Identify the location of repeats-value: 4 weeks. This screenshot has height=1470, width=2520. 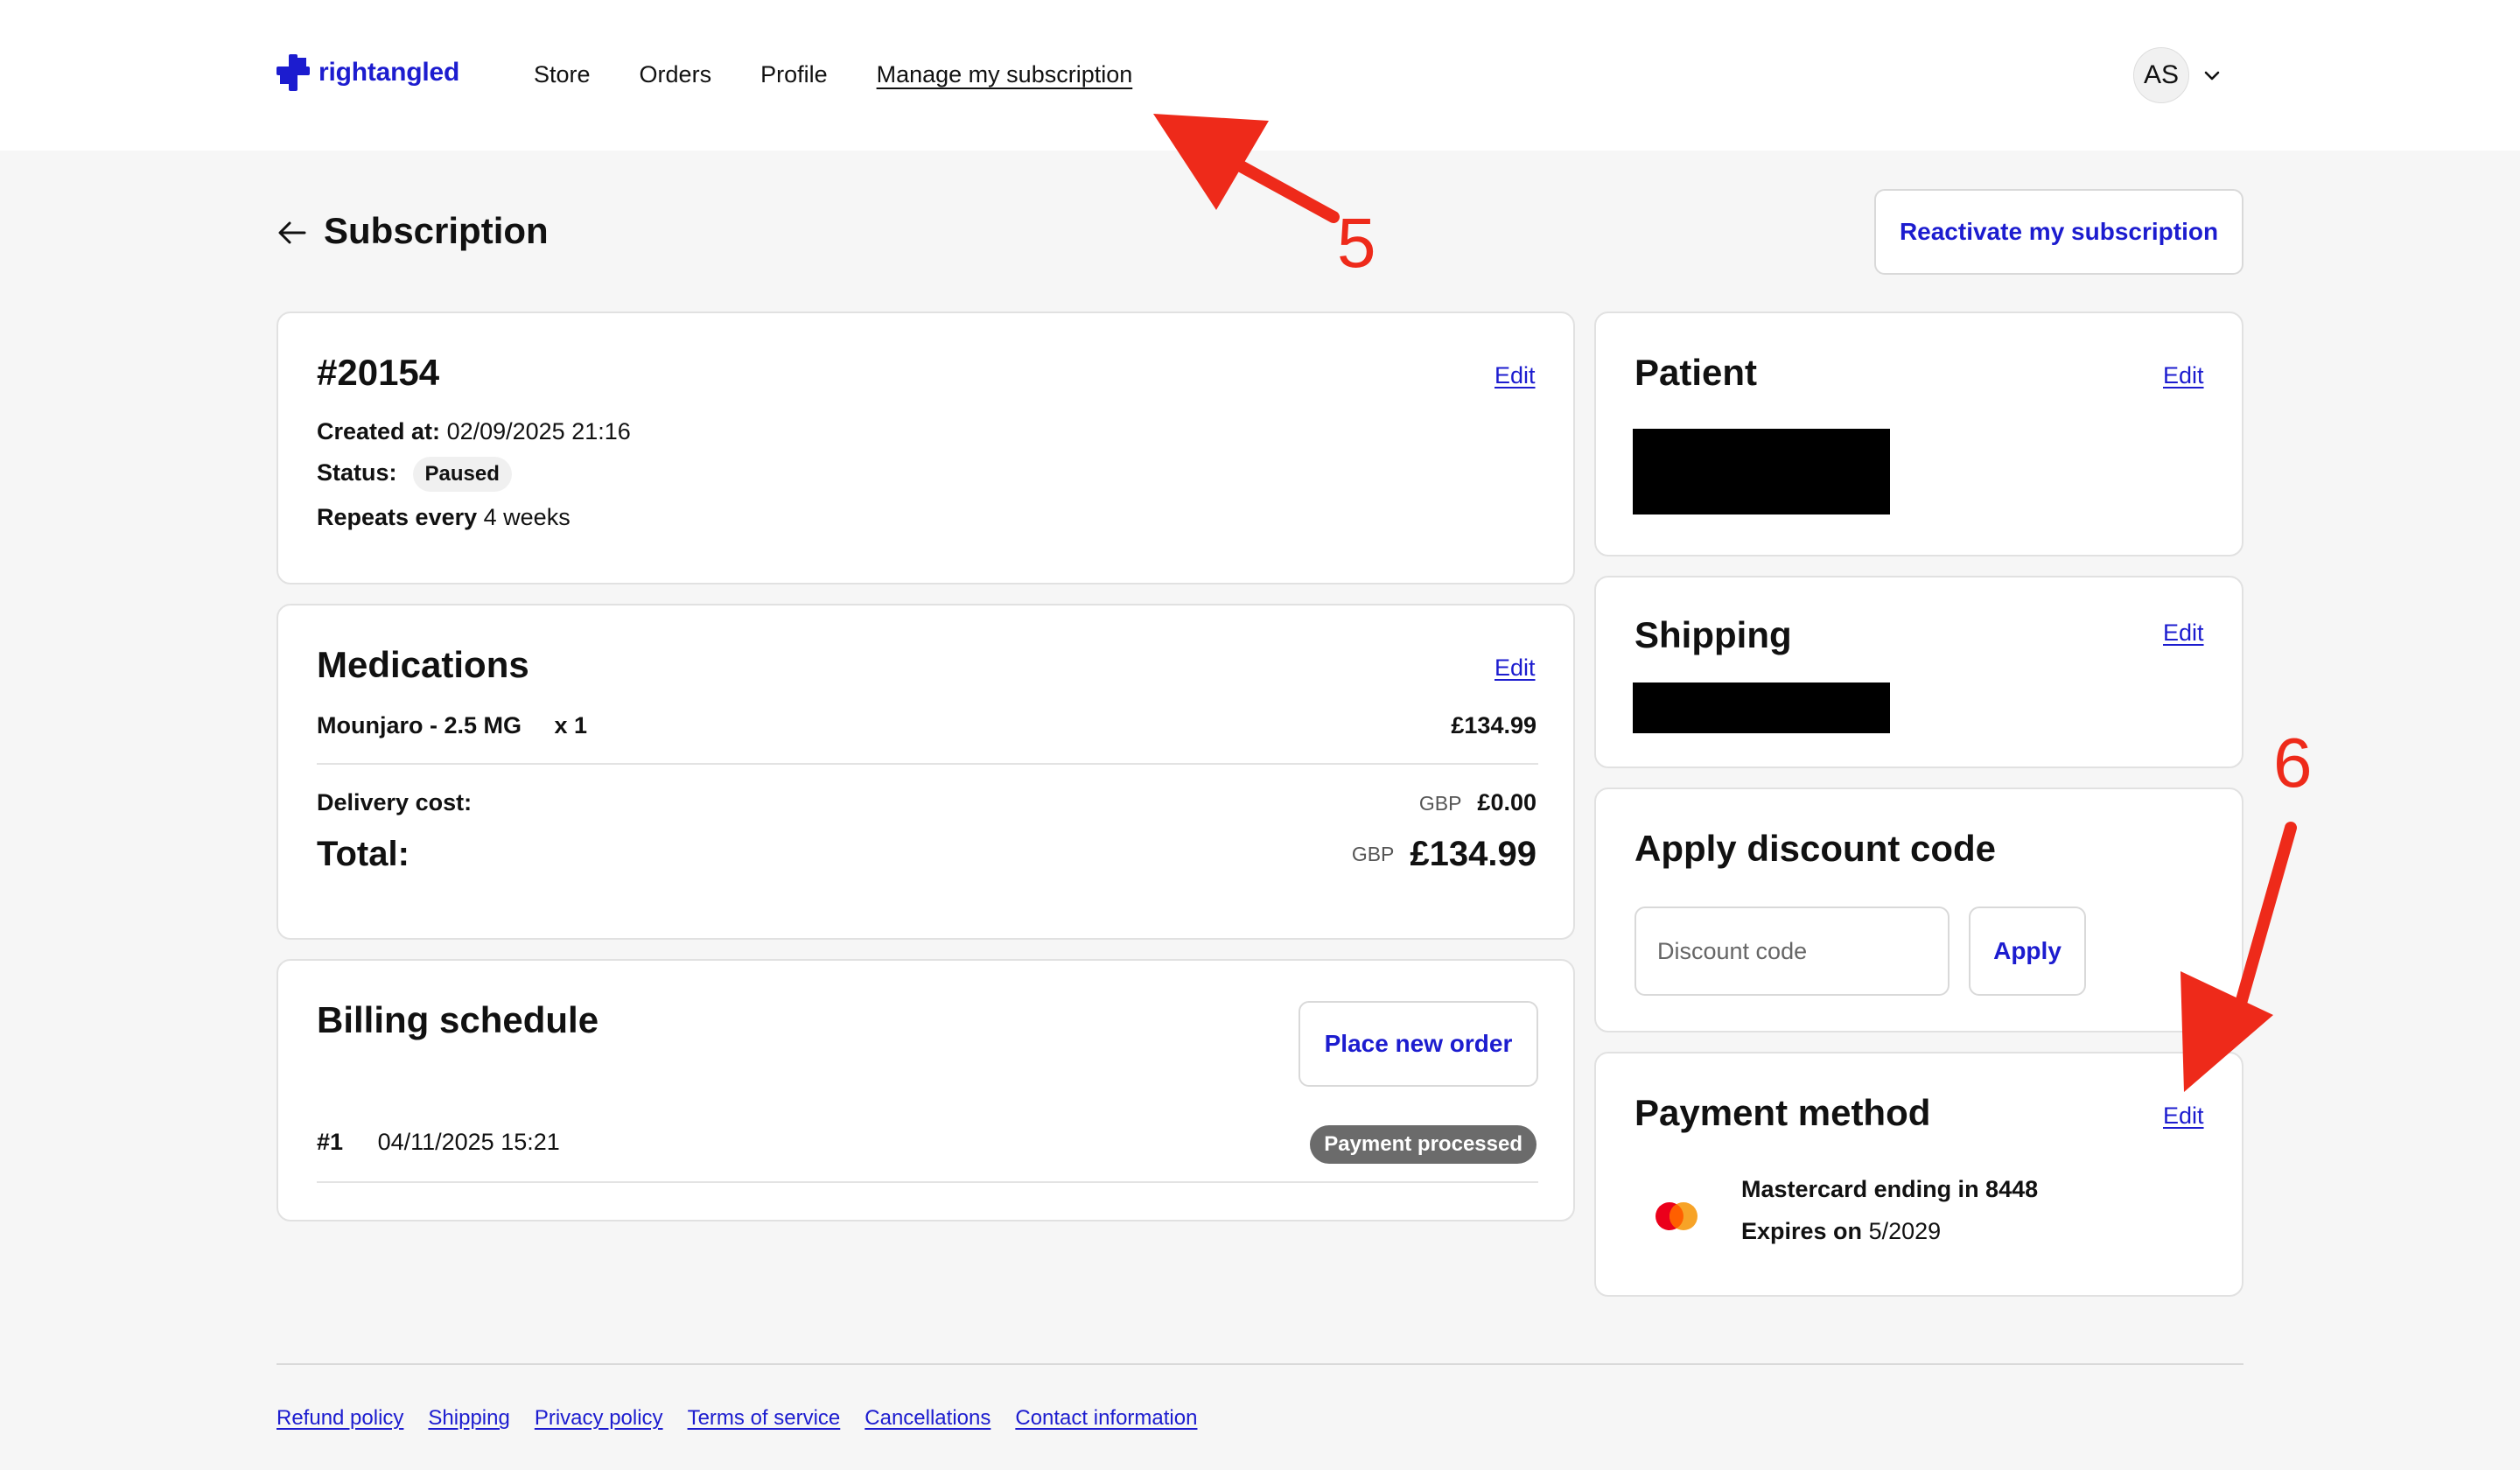
(526, 517).